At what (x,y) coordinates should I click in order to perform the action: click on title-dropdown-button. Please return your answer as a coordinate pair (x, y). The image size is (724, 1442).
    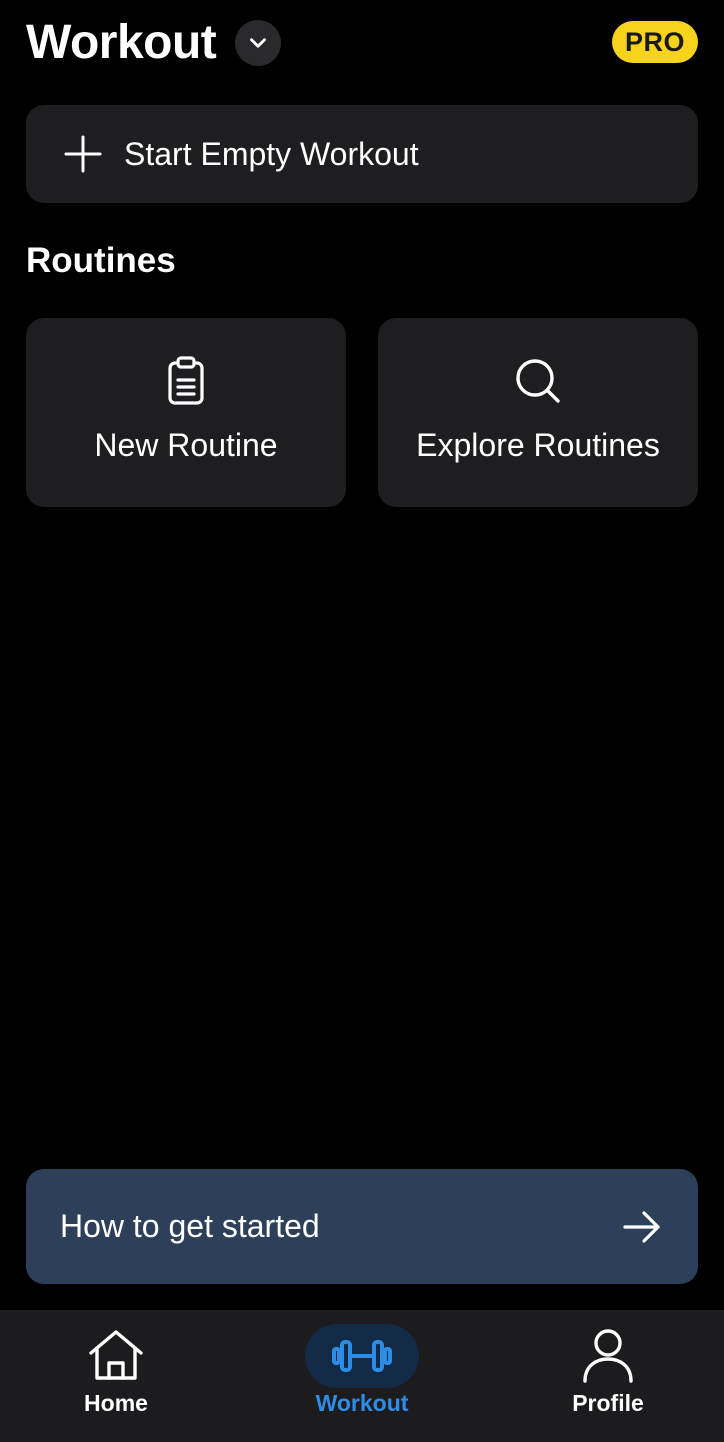
    Looking at the image, I should click on (258, 43).